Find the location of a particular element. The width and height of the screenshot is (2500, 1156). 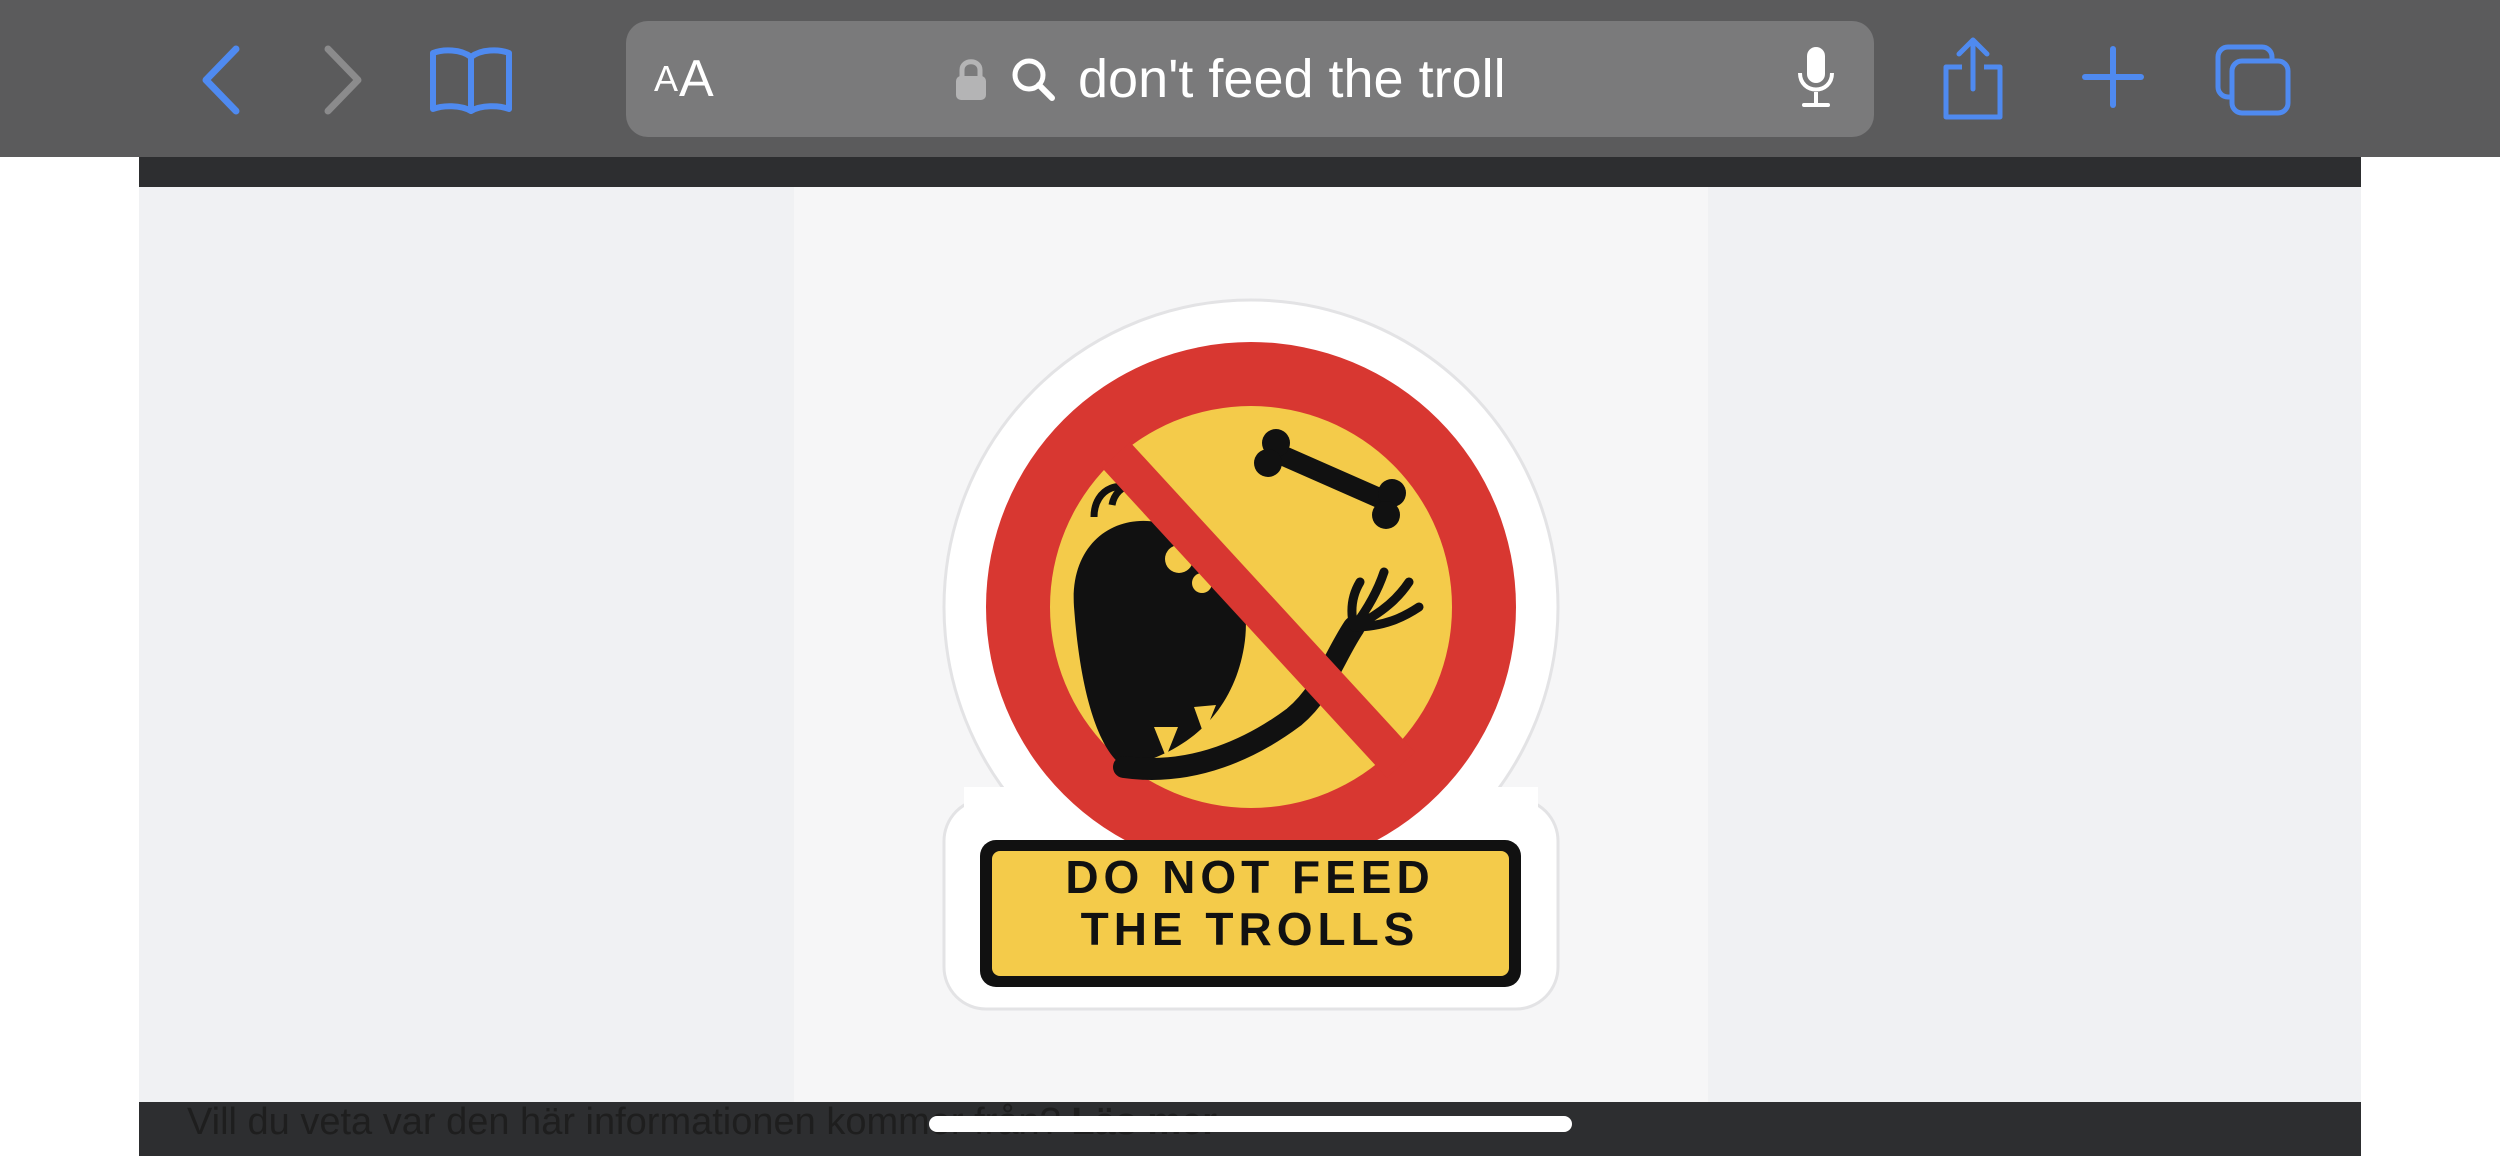

reader-label-large: A is located at coordinates (696, 79).